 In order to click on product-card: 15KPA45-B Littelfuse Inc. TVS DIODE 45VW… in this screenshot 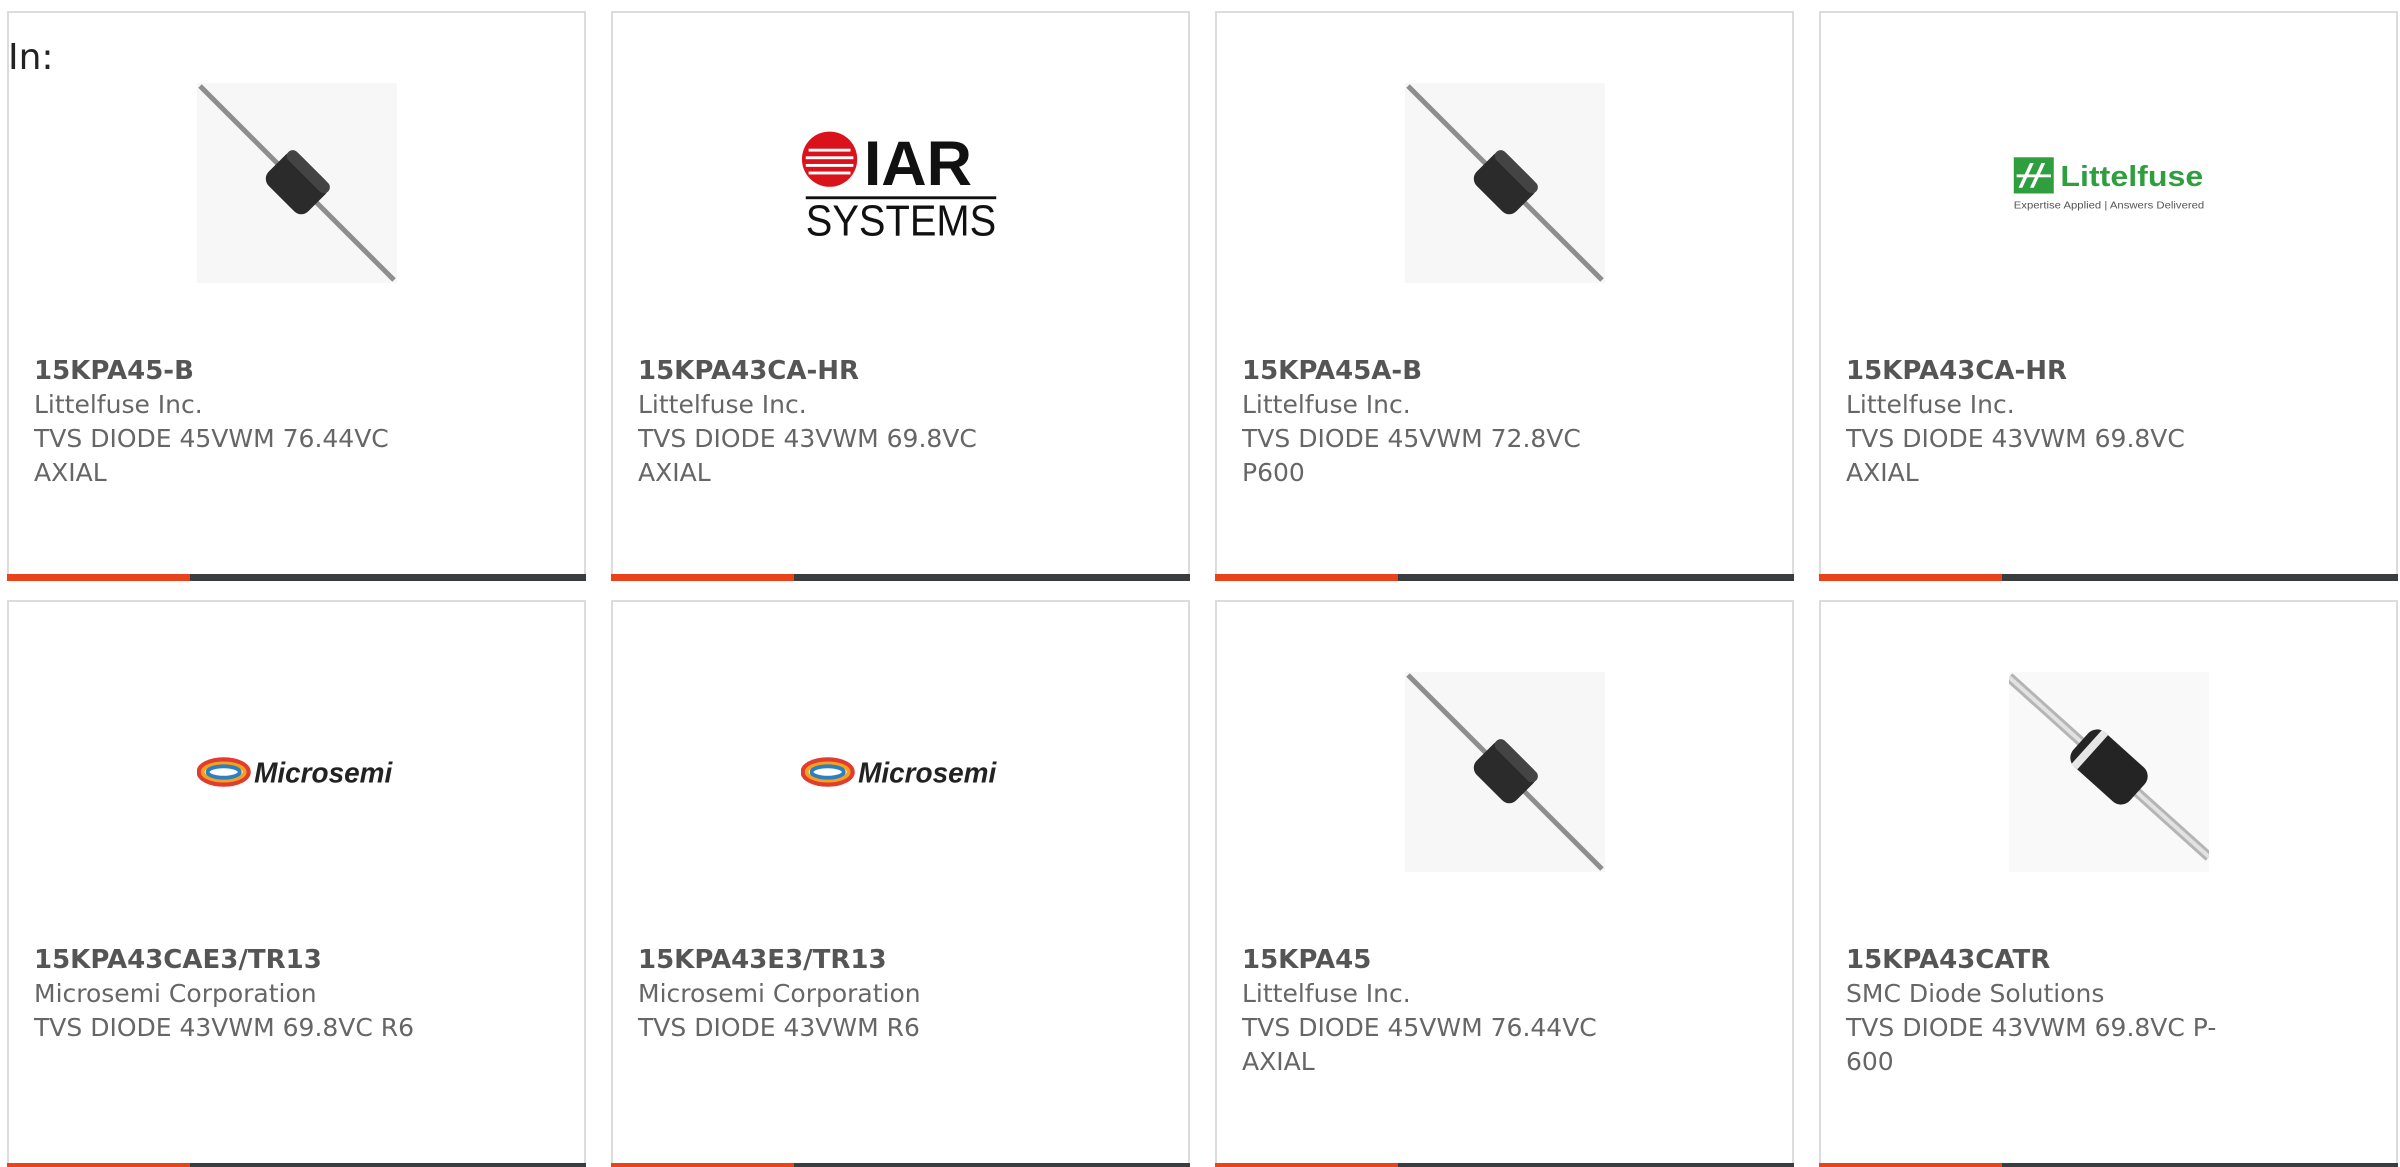, I will do `click(296, 296)`.